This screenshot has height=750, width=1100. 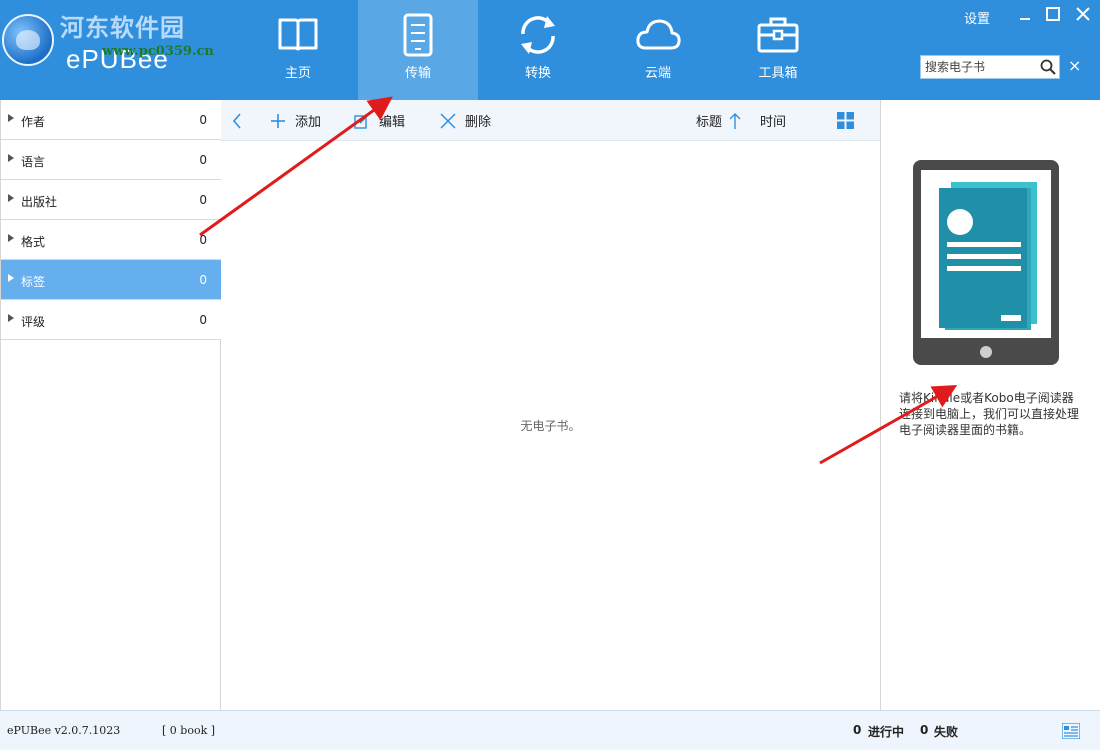 I want to click on sidebar-item-tags: 标签 0, so click(x=111, y=280).